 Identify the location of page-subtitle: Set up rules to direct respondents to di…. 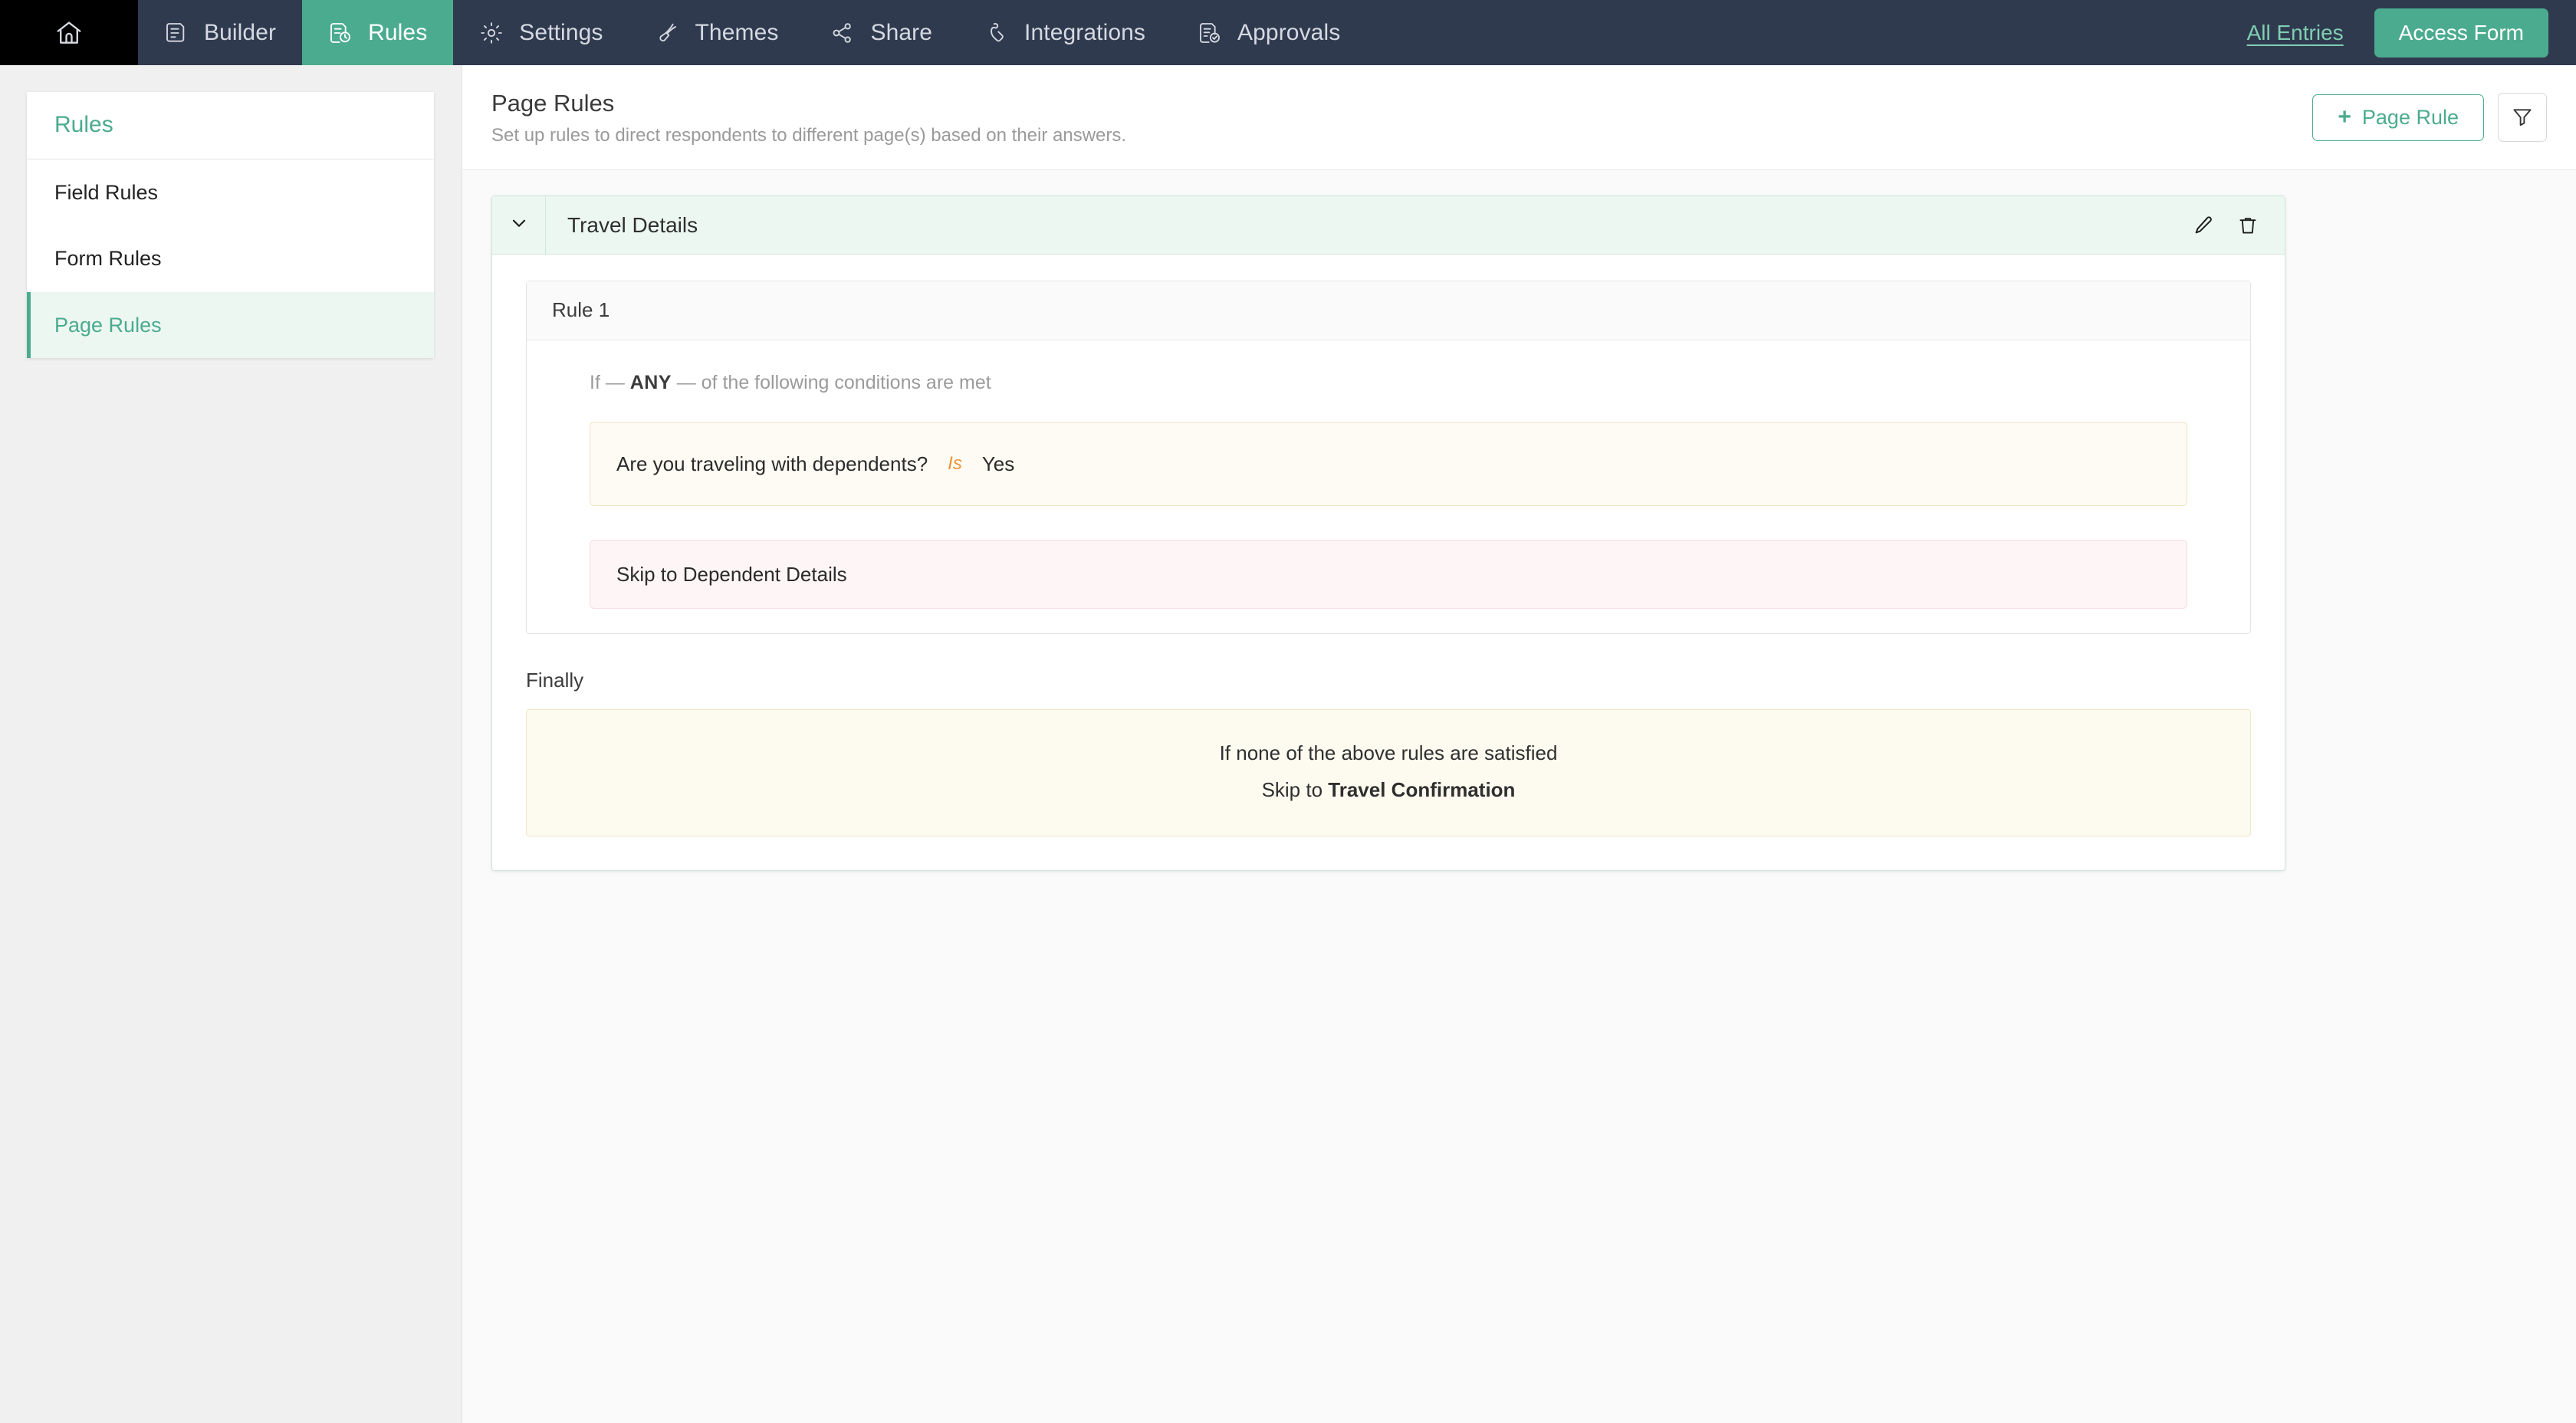
(809, 135).